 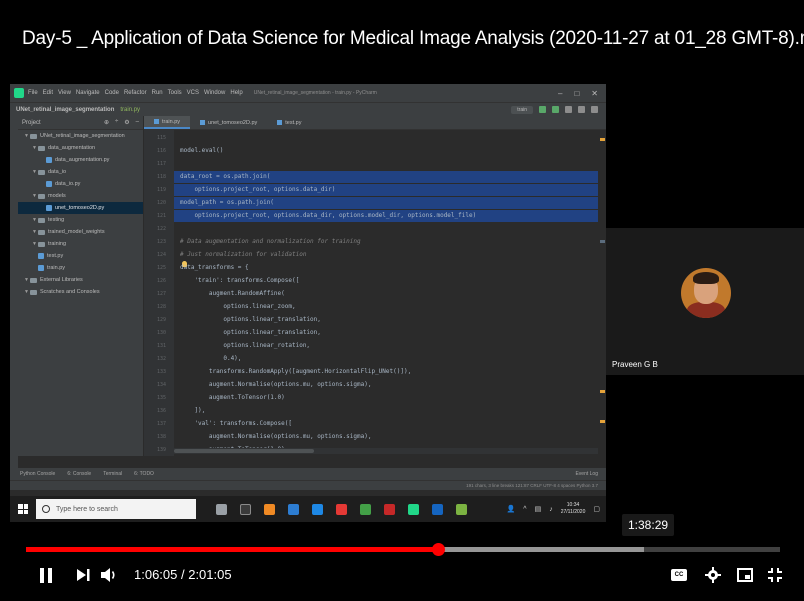 I want to click on code-line: 'train': transforms.Compose([, so click(x=386, y=281).